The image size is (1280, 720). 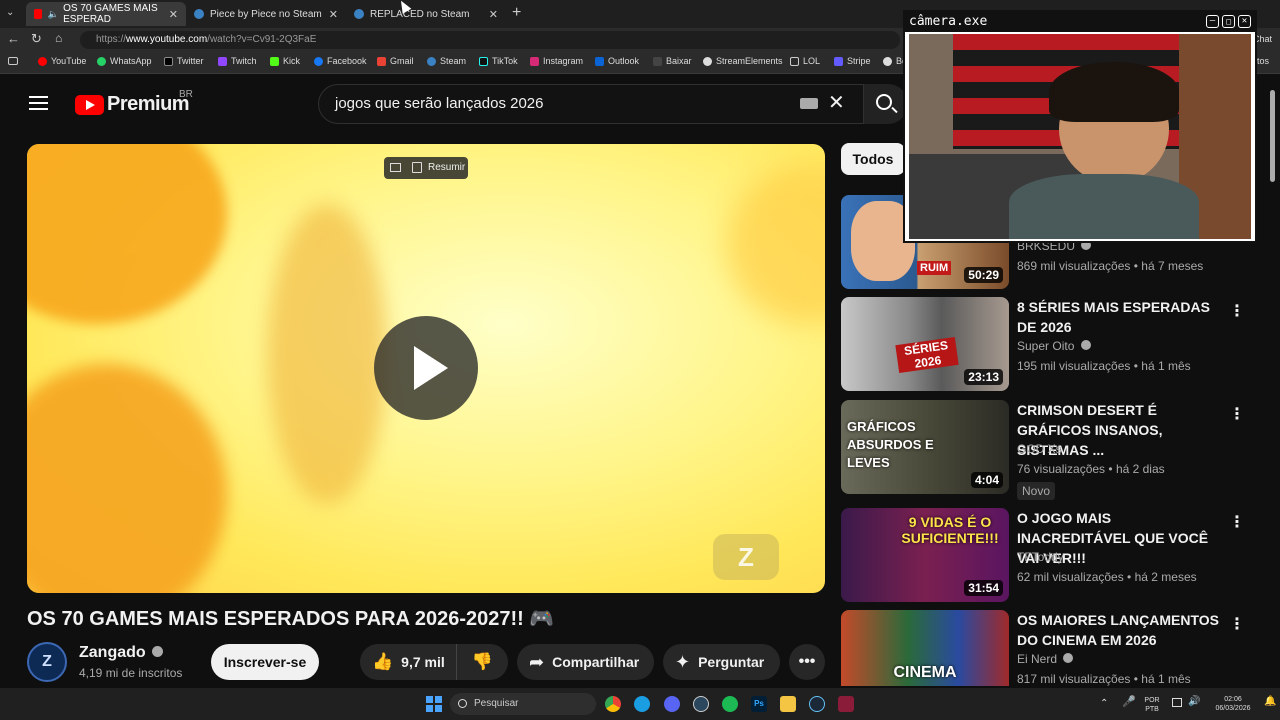 I want to click on video-thumbnail: SÉRIES 2026 23:13, so click(x=925, y=344).